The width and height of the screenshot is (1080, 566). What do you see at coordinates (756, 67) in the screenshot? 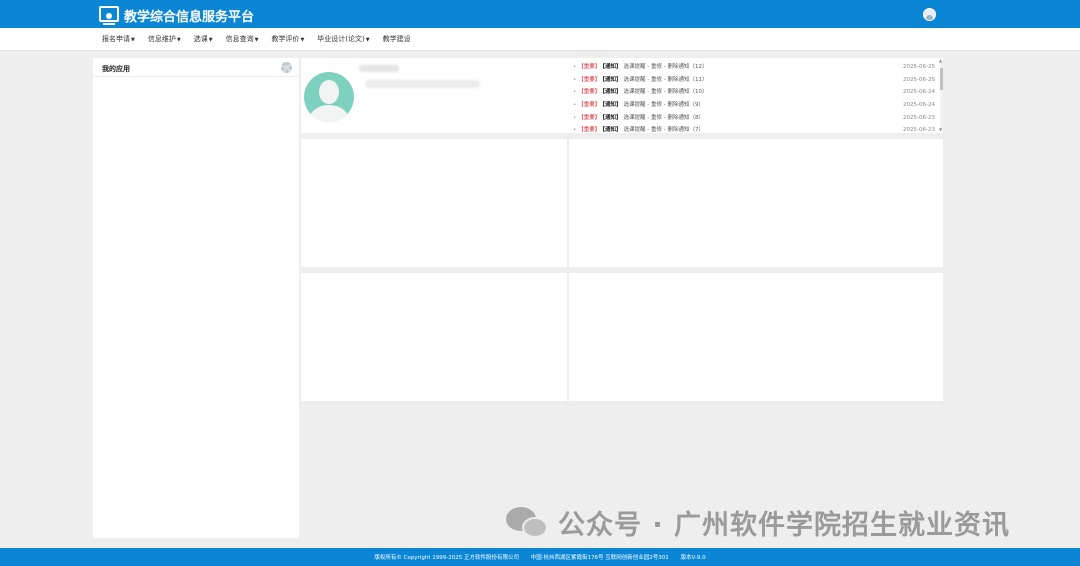
I see `notice-row: • 【重要】 【通知】 选课提醒 - 重修 - 删除通知（12） 2025-06-25` at bounding box center [756, 67].